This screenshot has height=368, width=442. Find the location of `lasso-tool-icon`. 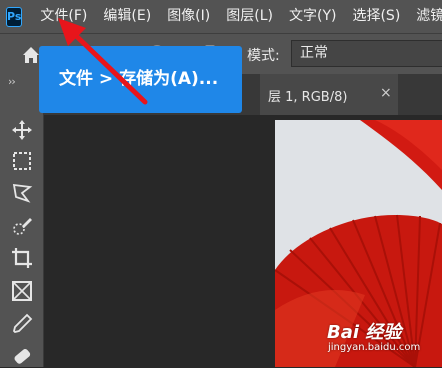

lasso-tool-icon is located at coordinates (22, 193).